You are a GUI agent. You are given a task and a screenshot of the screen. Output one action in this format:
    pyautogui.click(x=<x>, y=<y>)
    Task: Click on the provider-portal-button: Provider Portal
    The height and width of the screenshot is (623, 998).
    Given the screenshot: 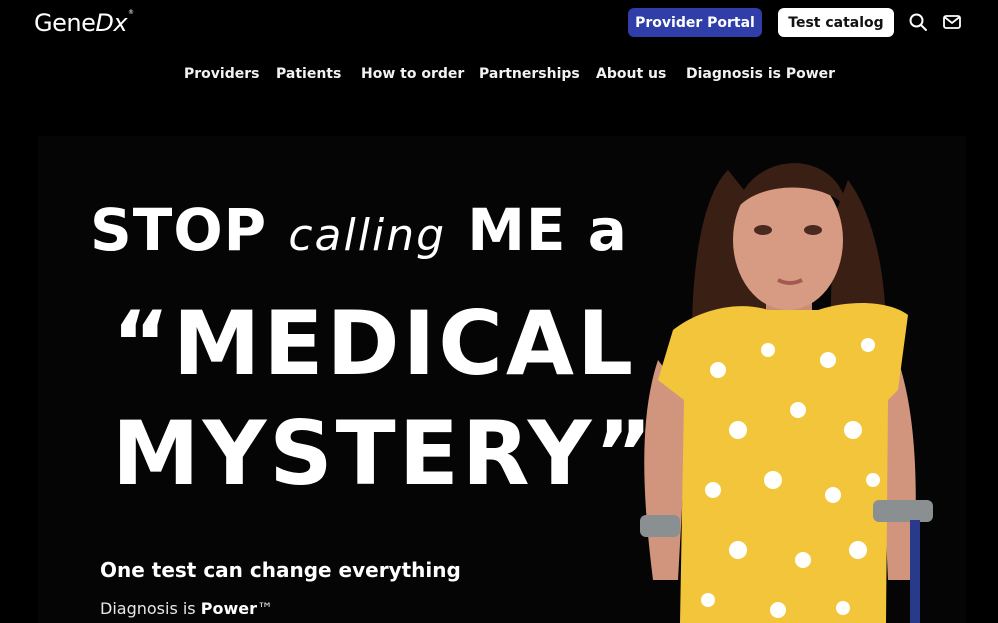 What is the action you would take?
    pyautogui.click(x=695, y=22)
    